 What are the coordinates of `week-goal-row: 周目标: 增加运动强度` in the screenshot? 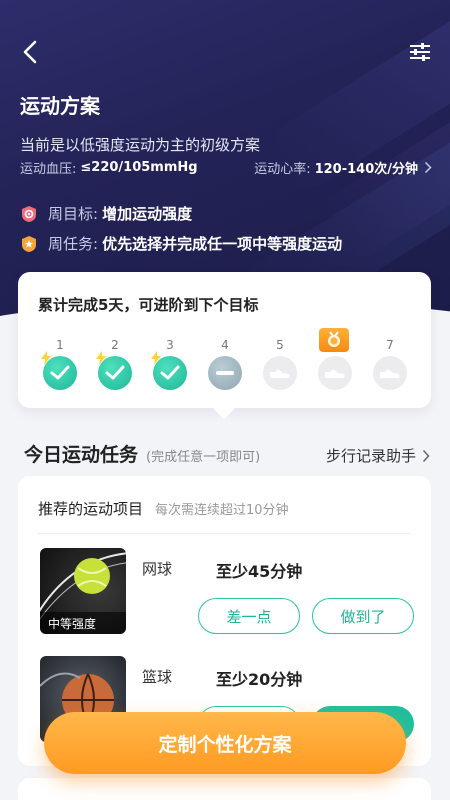 It's located at (106, 213).